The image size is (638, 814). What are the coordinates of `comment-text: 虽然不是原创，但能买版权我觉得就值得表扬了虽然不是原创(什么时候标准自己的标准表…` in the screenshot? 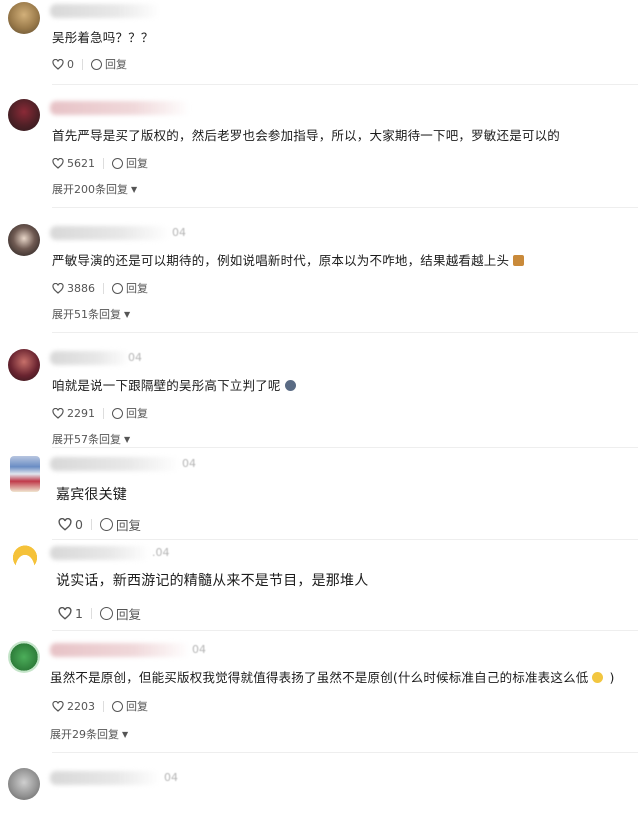 It's located at (332, 676).